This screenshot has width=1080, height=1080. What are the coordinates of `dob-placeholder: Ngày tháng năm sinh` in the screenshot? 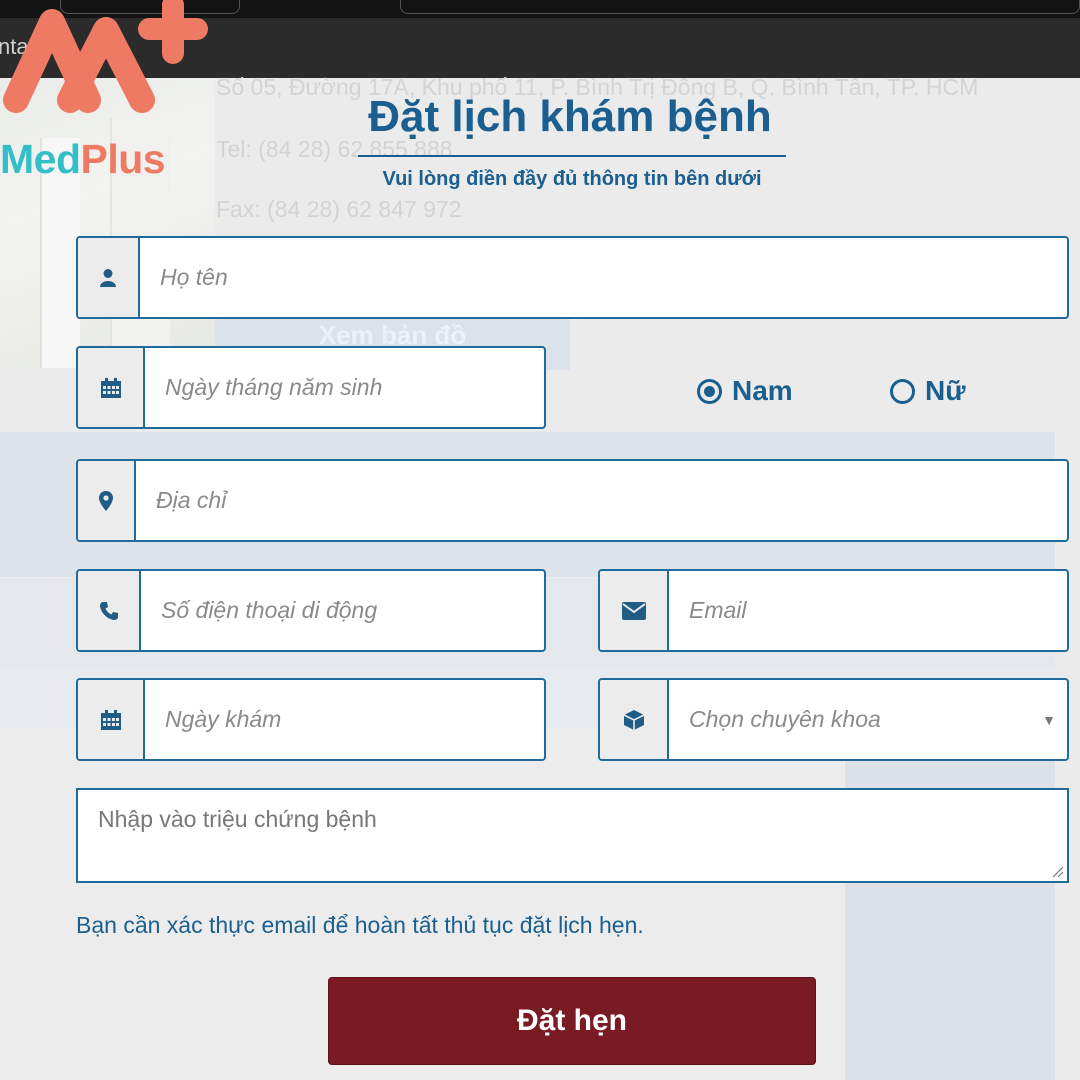 It's located at (274, 387).